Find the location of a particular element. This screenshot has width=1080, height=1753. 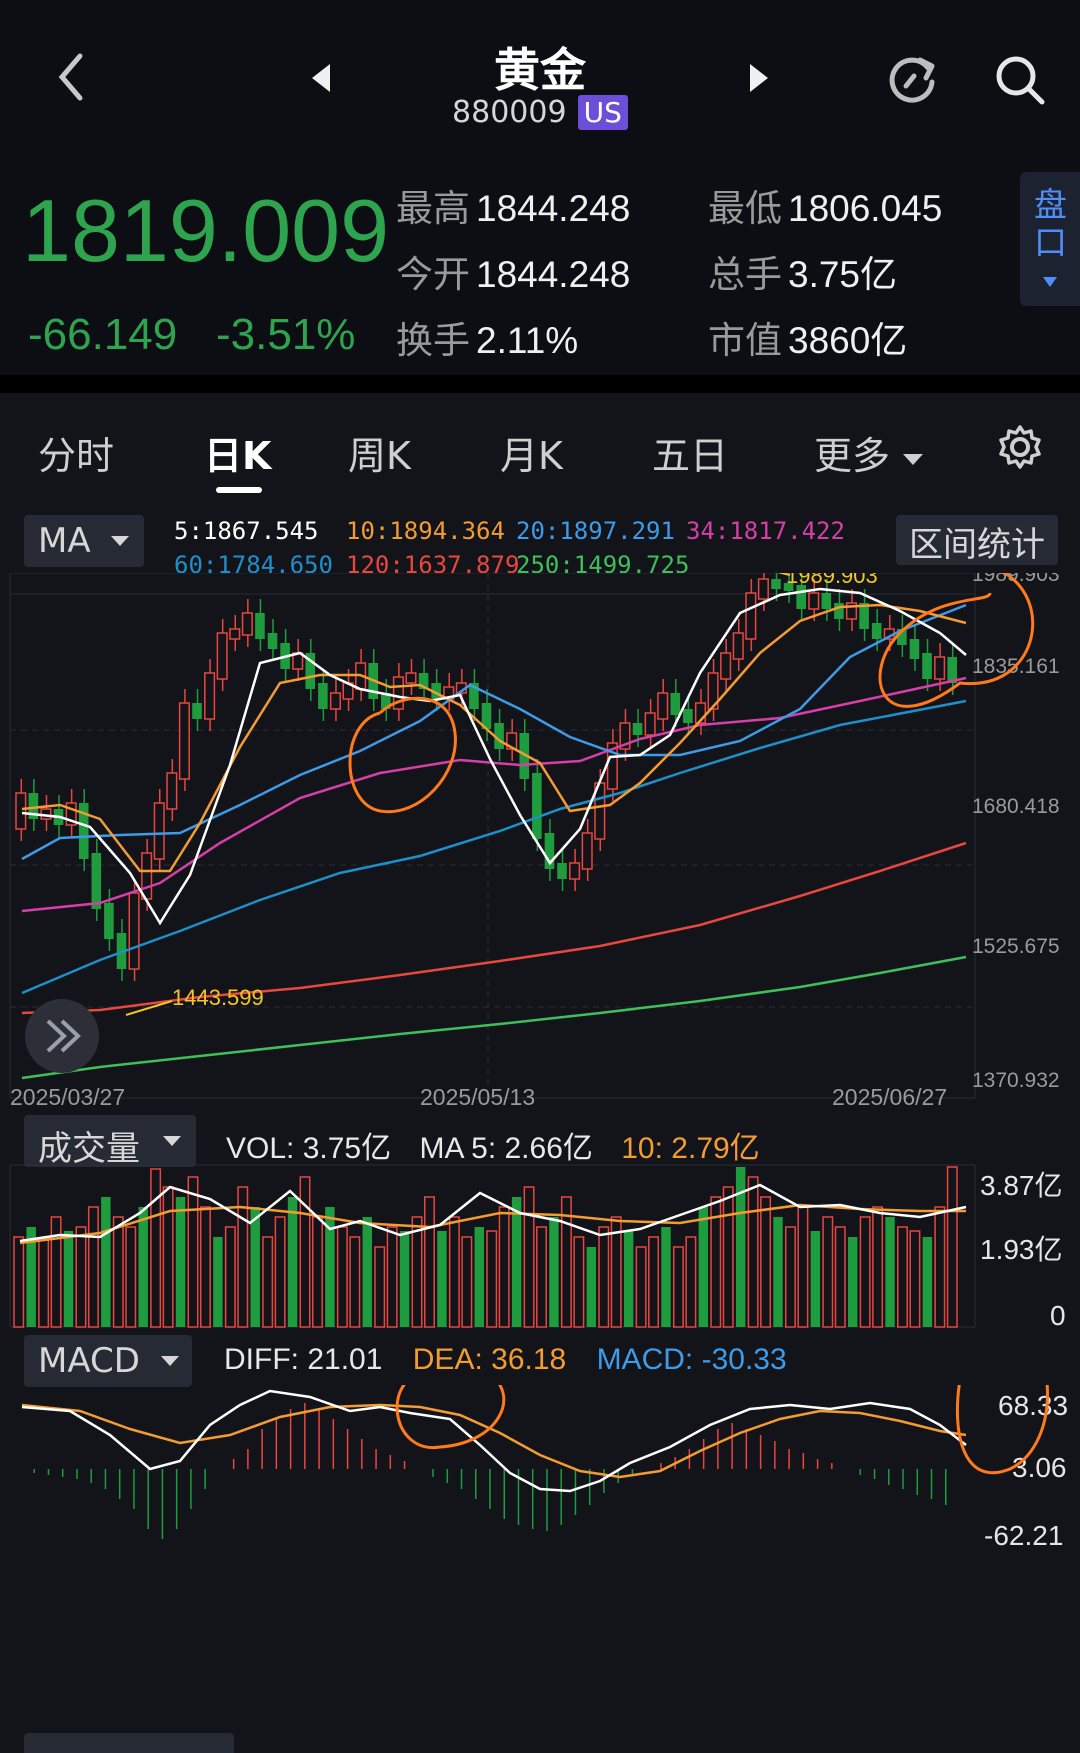

macd-legend: DIFF: 21.01 DEA: 36.18 MACD: -30.33 is located at coordinates (505, 1360).